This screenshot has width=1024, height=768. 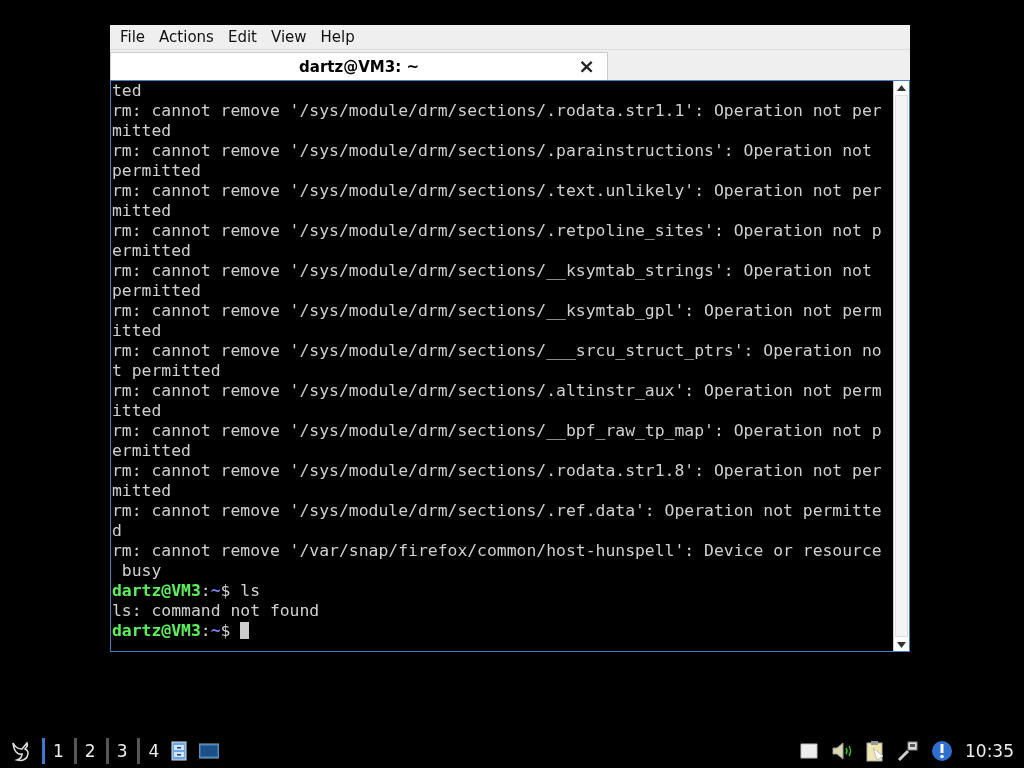 I want to click on terminal-line: rm: cannot remove '/sys/module/drm/sections/.ref.data': Operation not permitte, so click(x=497, y=511).